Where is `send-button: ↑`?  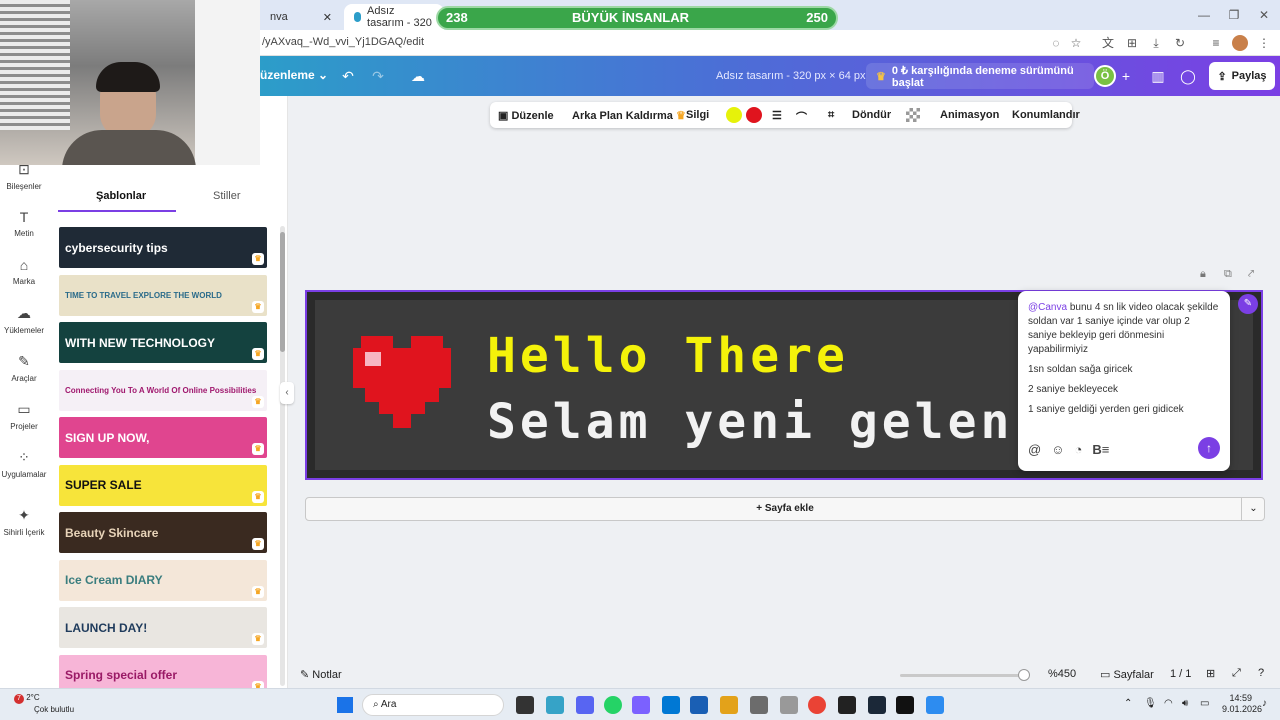
send-button: ↑ is located at coordinates (1209, 448).